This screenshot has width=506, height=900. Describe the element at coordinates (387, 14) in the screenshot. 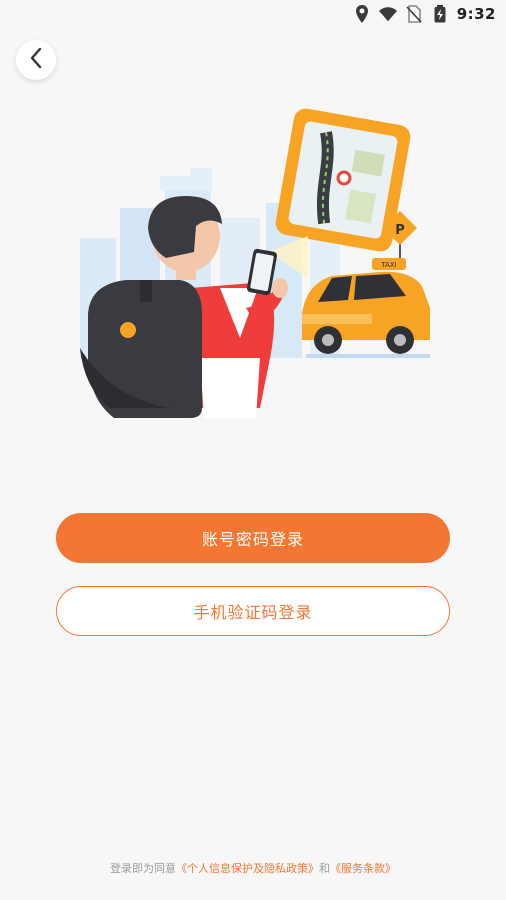

I see `wifi-icon` at that location.